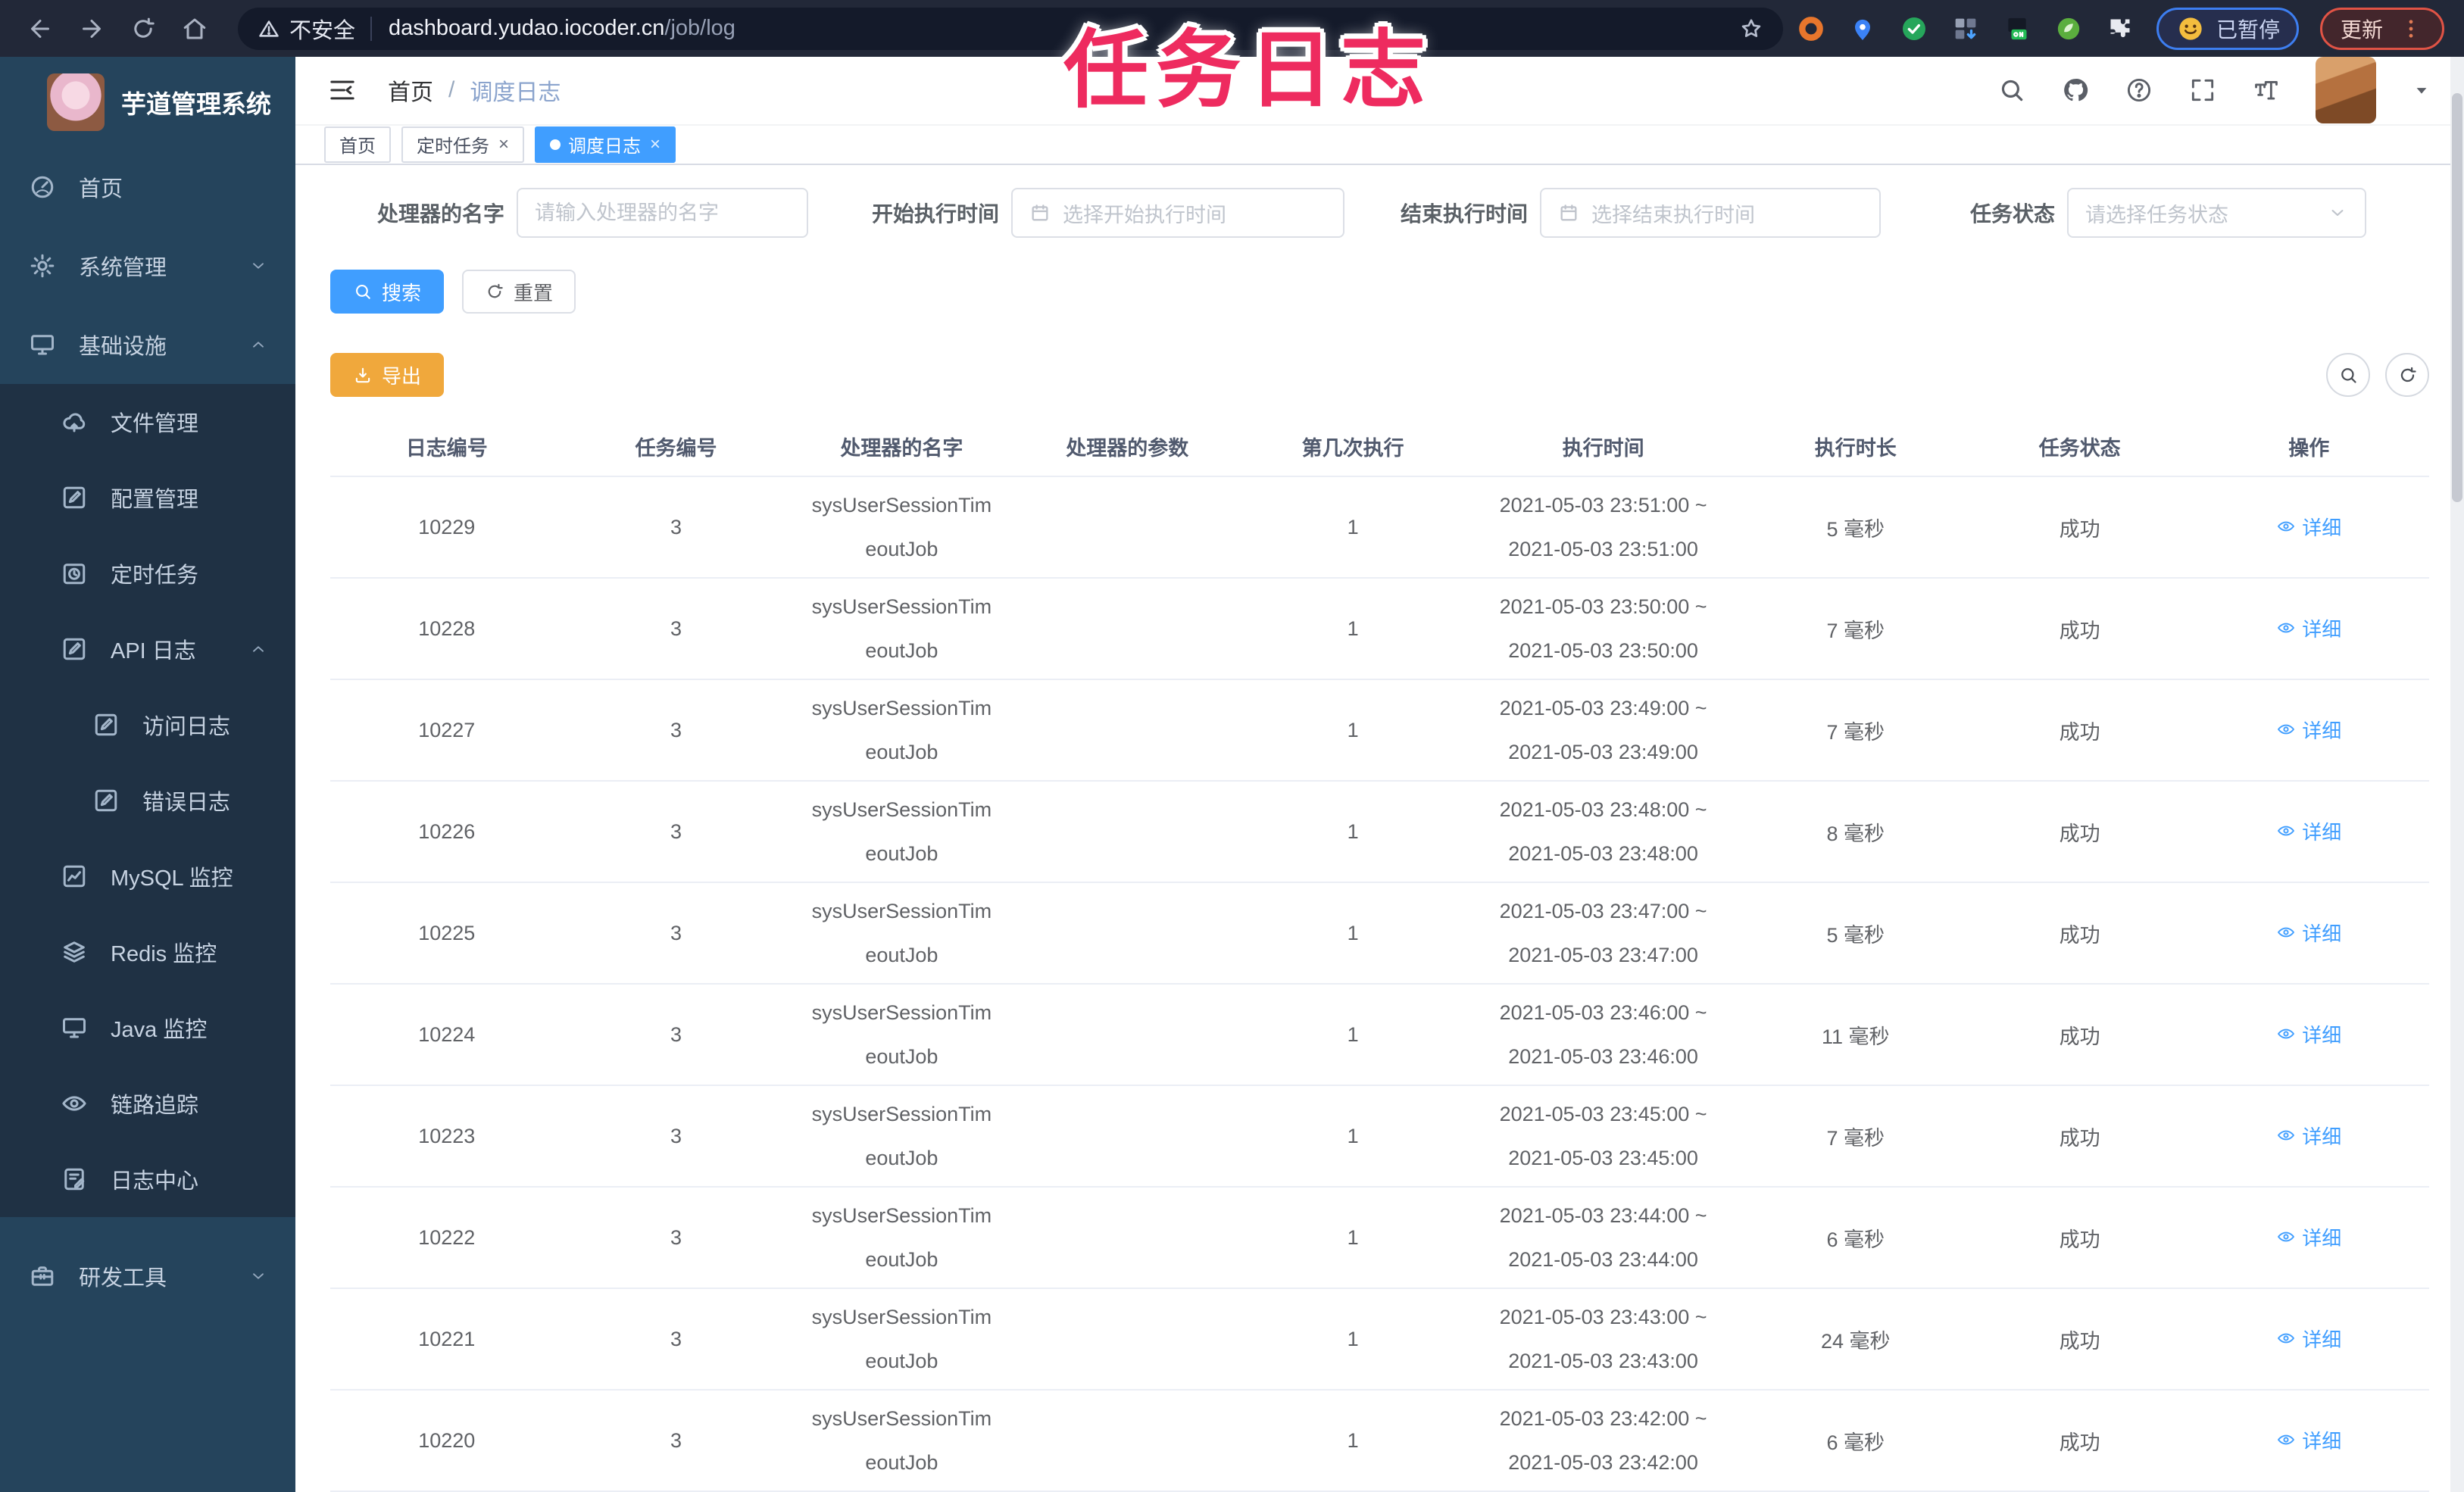 This screenshot has height=1492, width=2464. Describe the element at coordinates (2248, 29) in the screenshot. I see `paused-label: 已暂停` at that location.